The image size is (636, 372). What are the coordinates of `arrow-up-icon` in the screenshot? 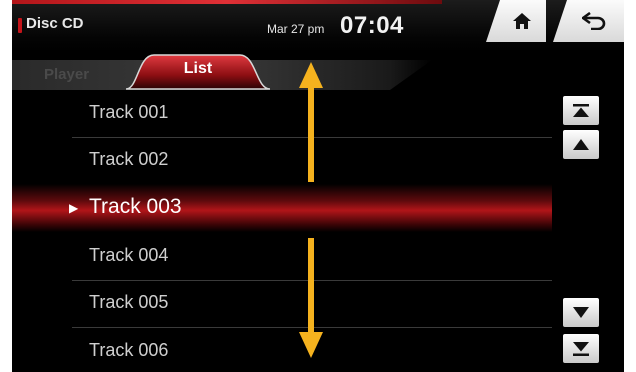 It's located at (311, 122).